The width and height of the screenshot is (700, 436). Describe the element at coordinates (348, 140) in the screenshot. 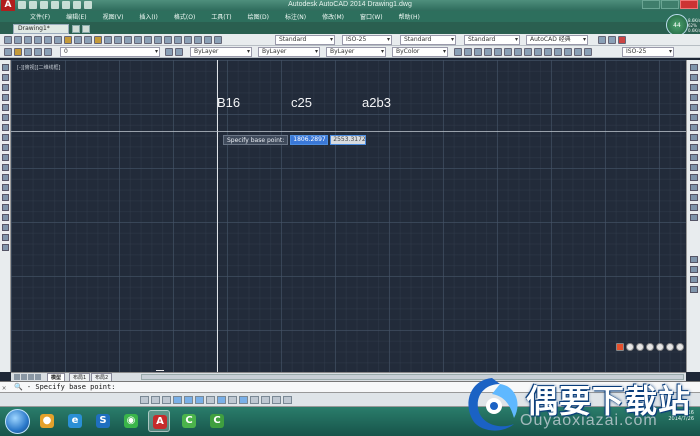

I see `dynamic-input-y-field: 2553.3172` at that location.